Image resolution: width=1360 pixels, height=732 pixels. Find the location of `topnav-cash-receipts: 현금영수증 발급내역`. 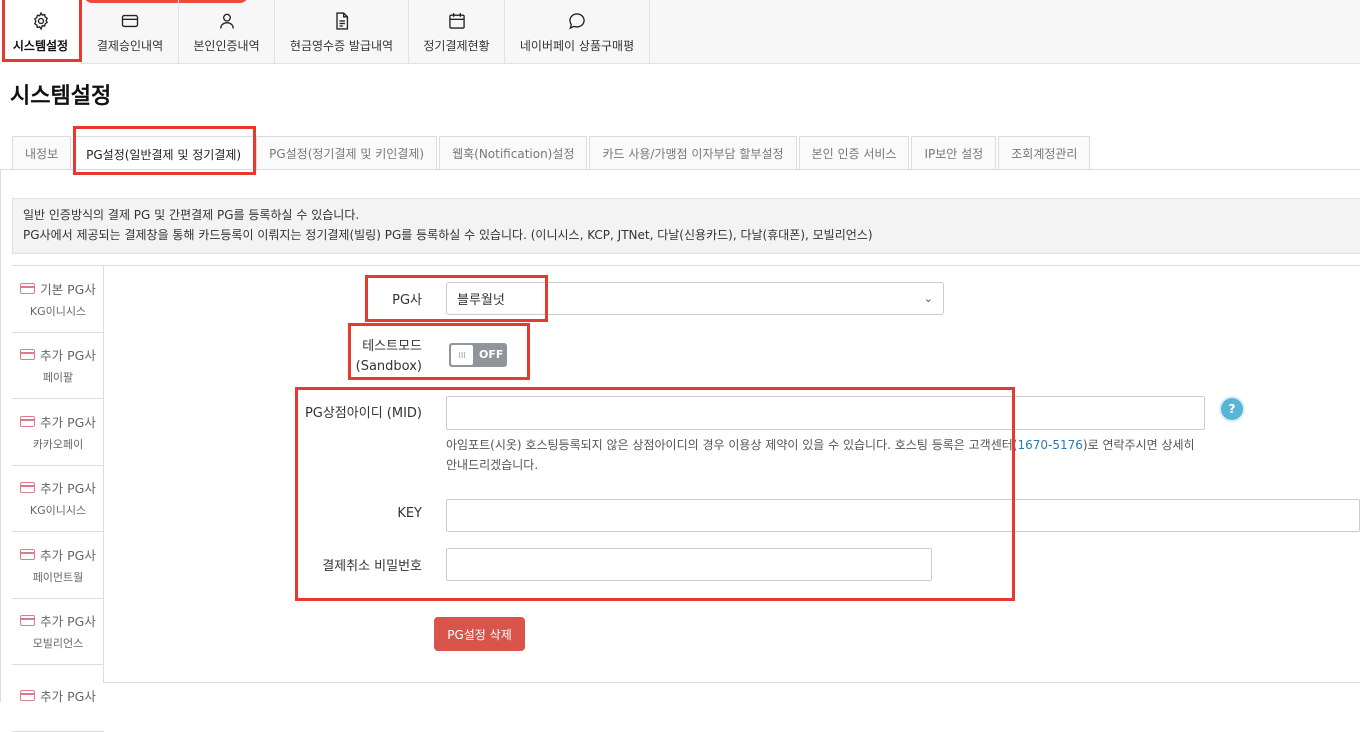

topnav-cash-receipts: 현금영수증 발급내역 is located at coordinates (342, 32).